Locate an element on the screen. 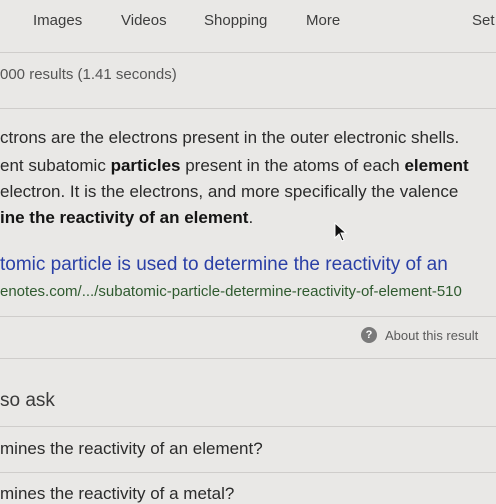  snippet-bold: ine the reactivity of an element is located at coordinates (124, 217).